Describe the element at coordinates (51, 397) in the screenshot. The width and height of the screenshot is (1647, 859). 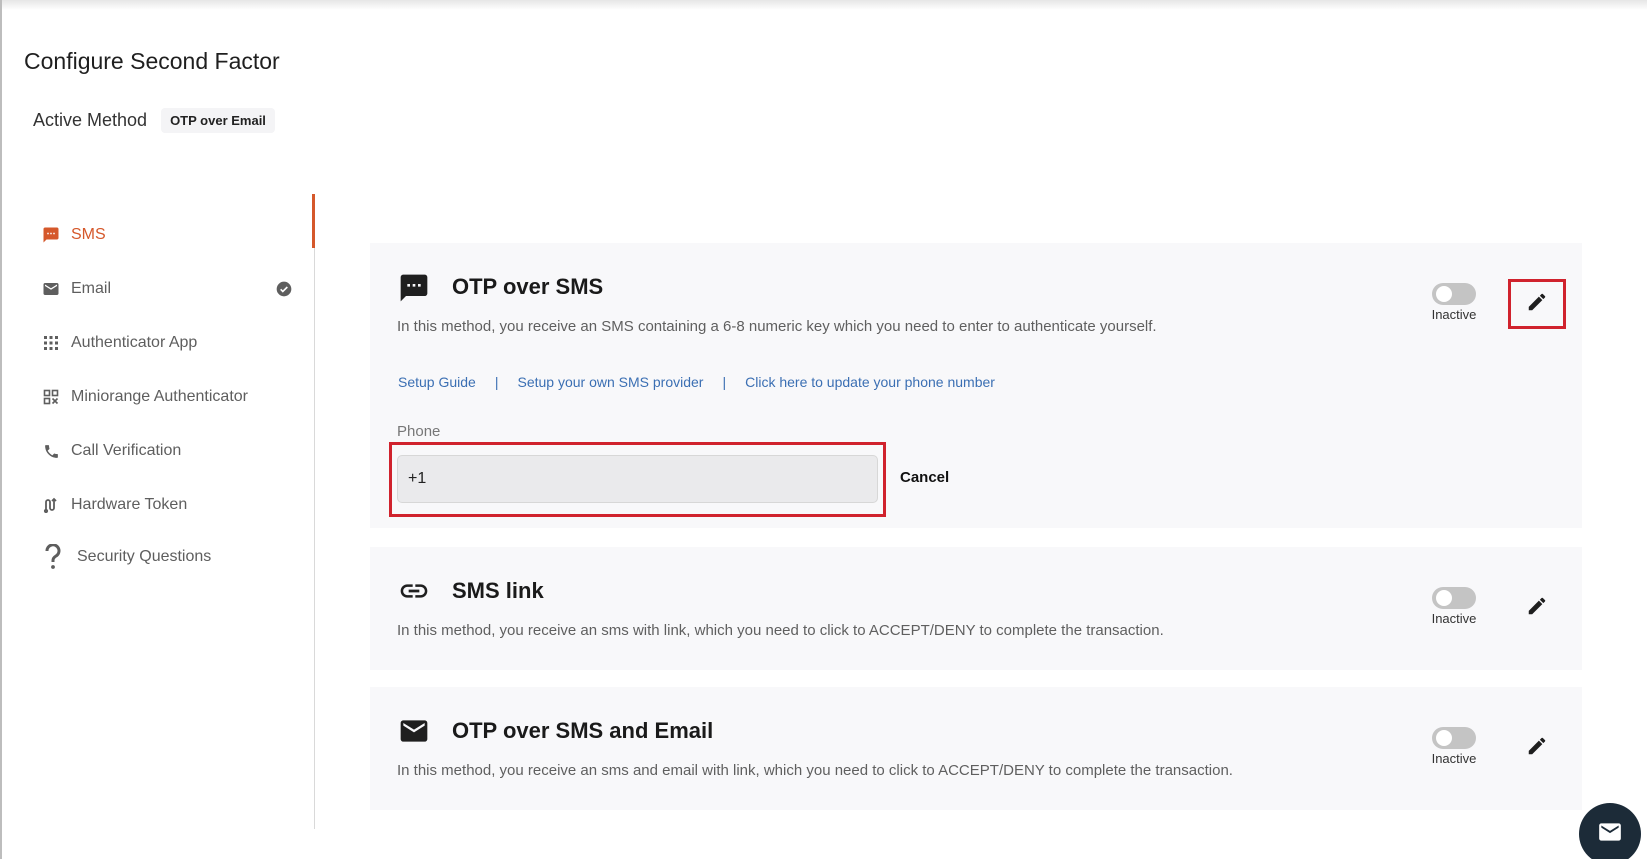
I see `qr-code-icon` at that location.